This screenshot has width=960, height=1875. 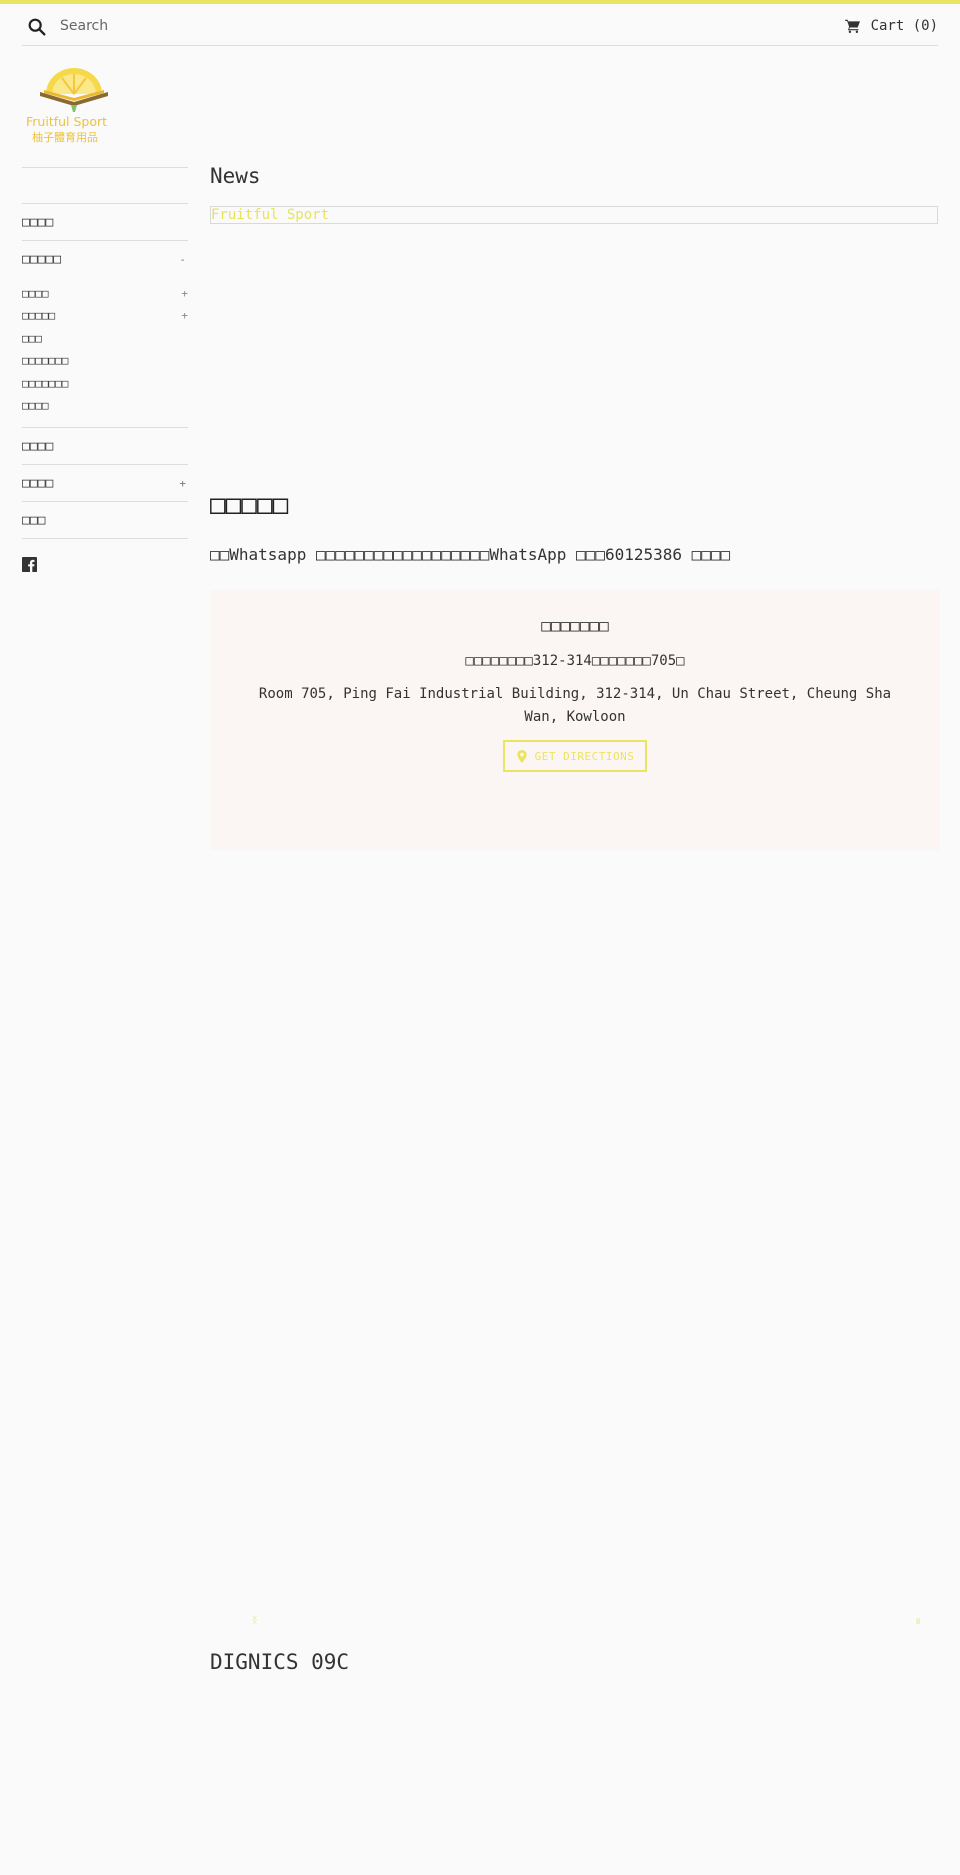 I want to click on cart-label: Cart (0), so click(x=904, y=26).